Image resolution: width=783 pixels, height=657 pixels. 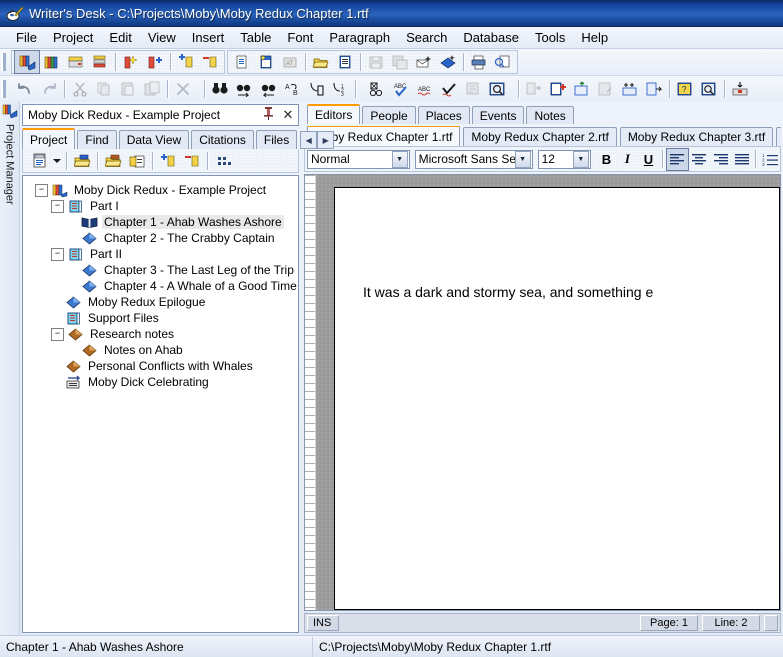 I want to click on paste-button, so click(x=128, y=89).